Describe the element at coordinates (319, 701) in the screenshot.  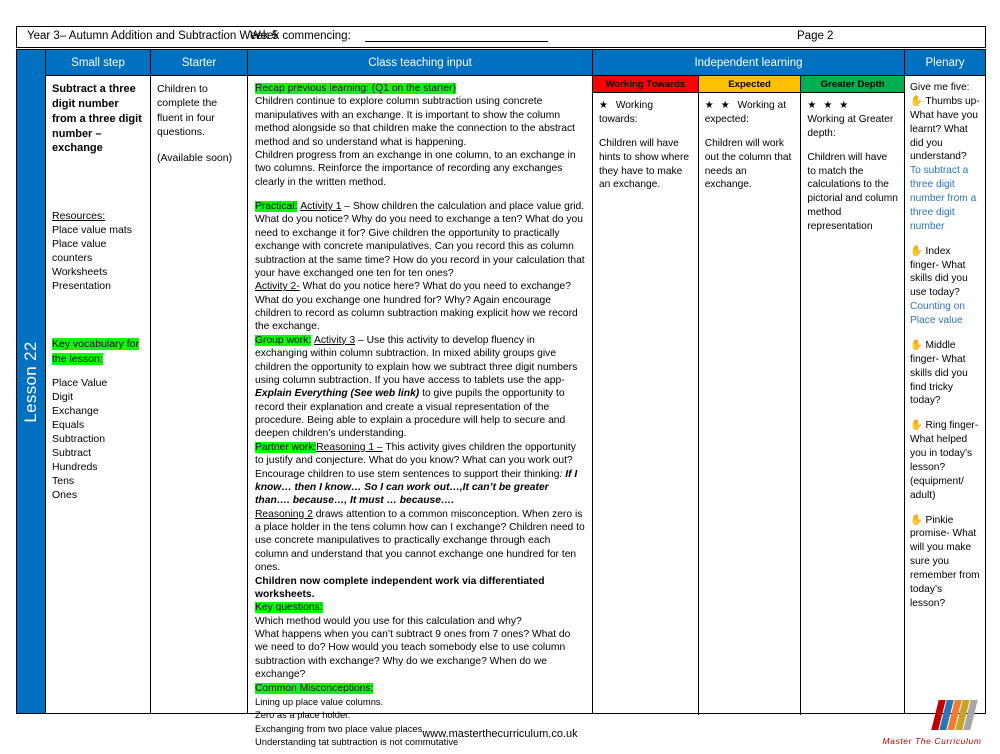
I see `list-item: Lining up place value columns.` at that location.